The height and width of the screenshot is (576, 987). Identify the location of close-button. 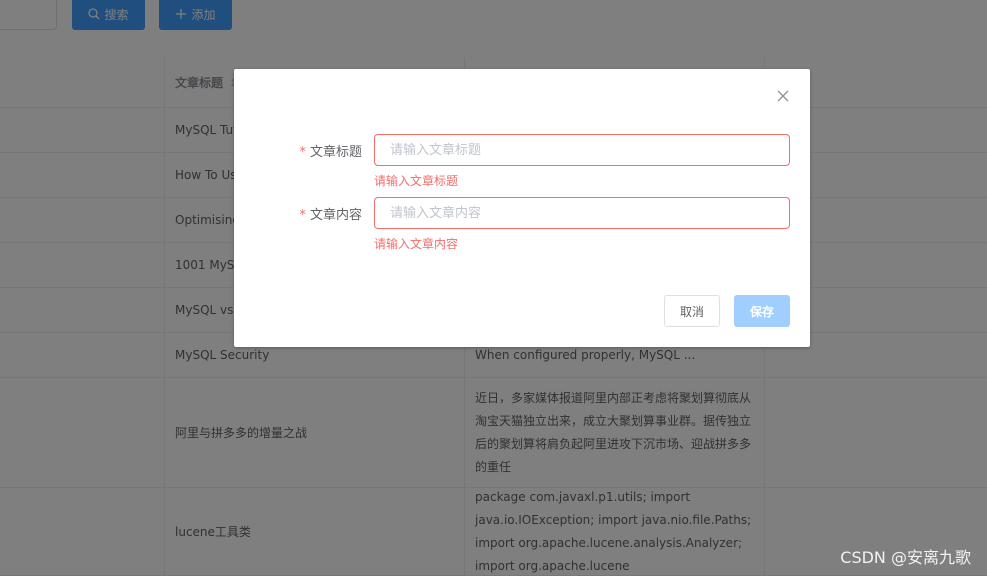
(783, 96).